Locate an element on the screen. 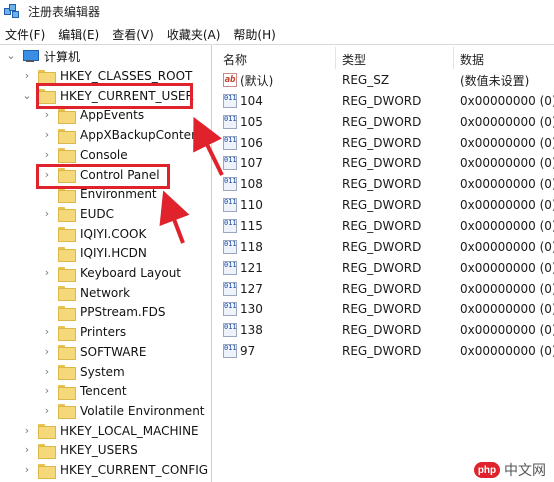  value-row: 0110104 REG_DWORD 0x00000000 (0) is located at coordinates (383, 101).